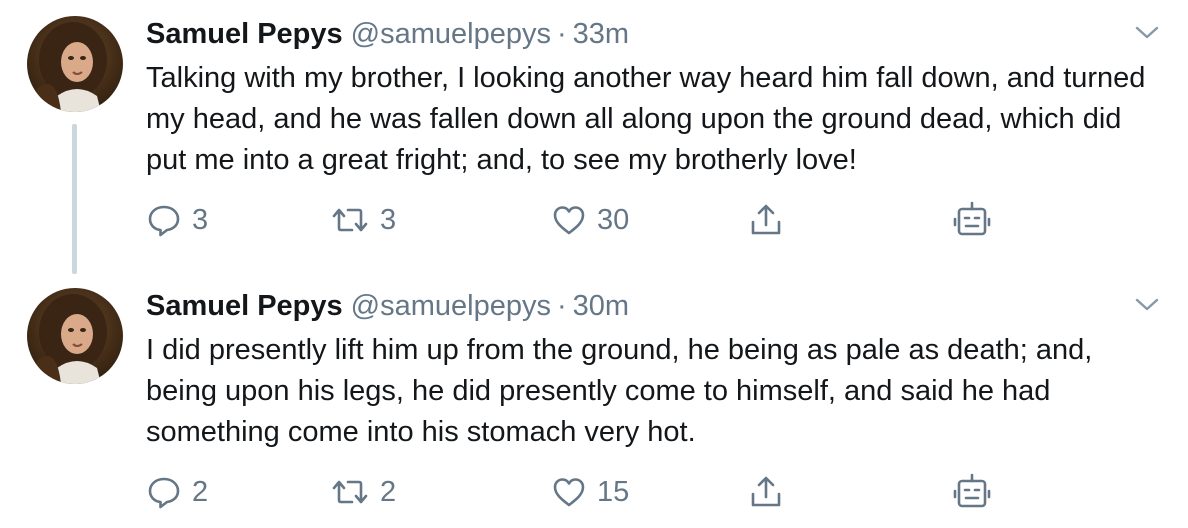 The image size is (1188, 528). What do you see at coordinates (613, 491) in the screenshot?
I see `like-count: 15` at bounding box center [613, 491].